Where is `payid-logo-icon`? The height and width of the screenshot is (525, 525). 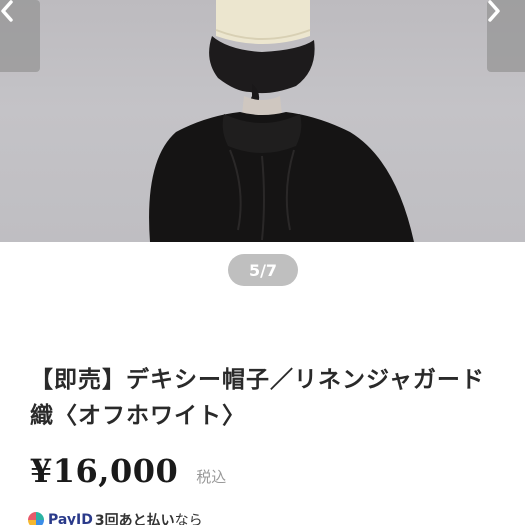 payid-logo-icon is located at coordinates (36, 518).